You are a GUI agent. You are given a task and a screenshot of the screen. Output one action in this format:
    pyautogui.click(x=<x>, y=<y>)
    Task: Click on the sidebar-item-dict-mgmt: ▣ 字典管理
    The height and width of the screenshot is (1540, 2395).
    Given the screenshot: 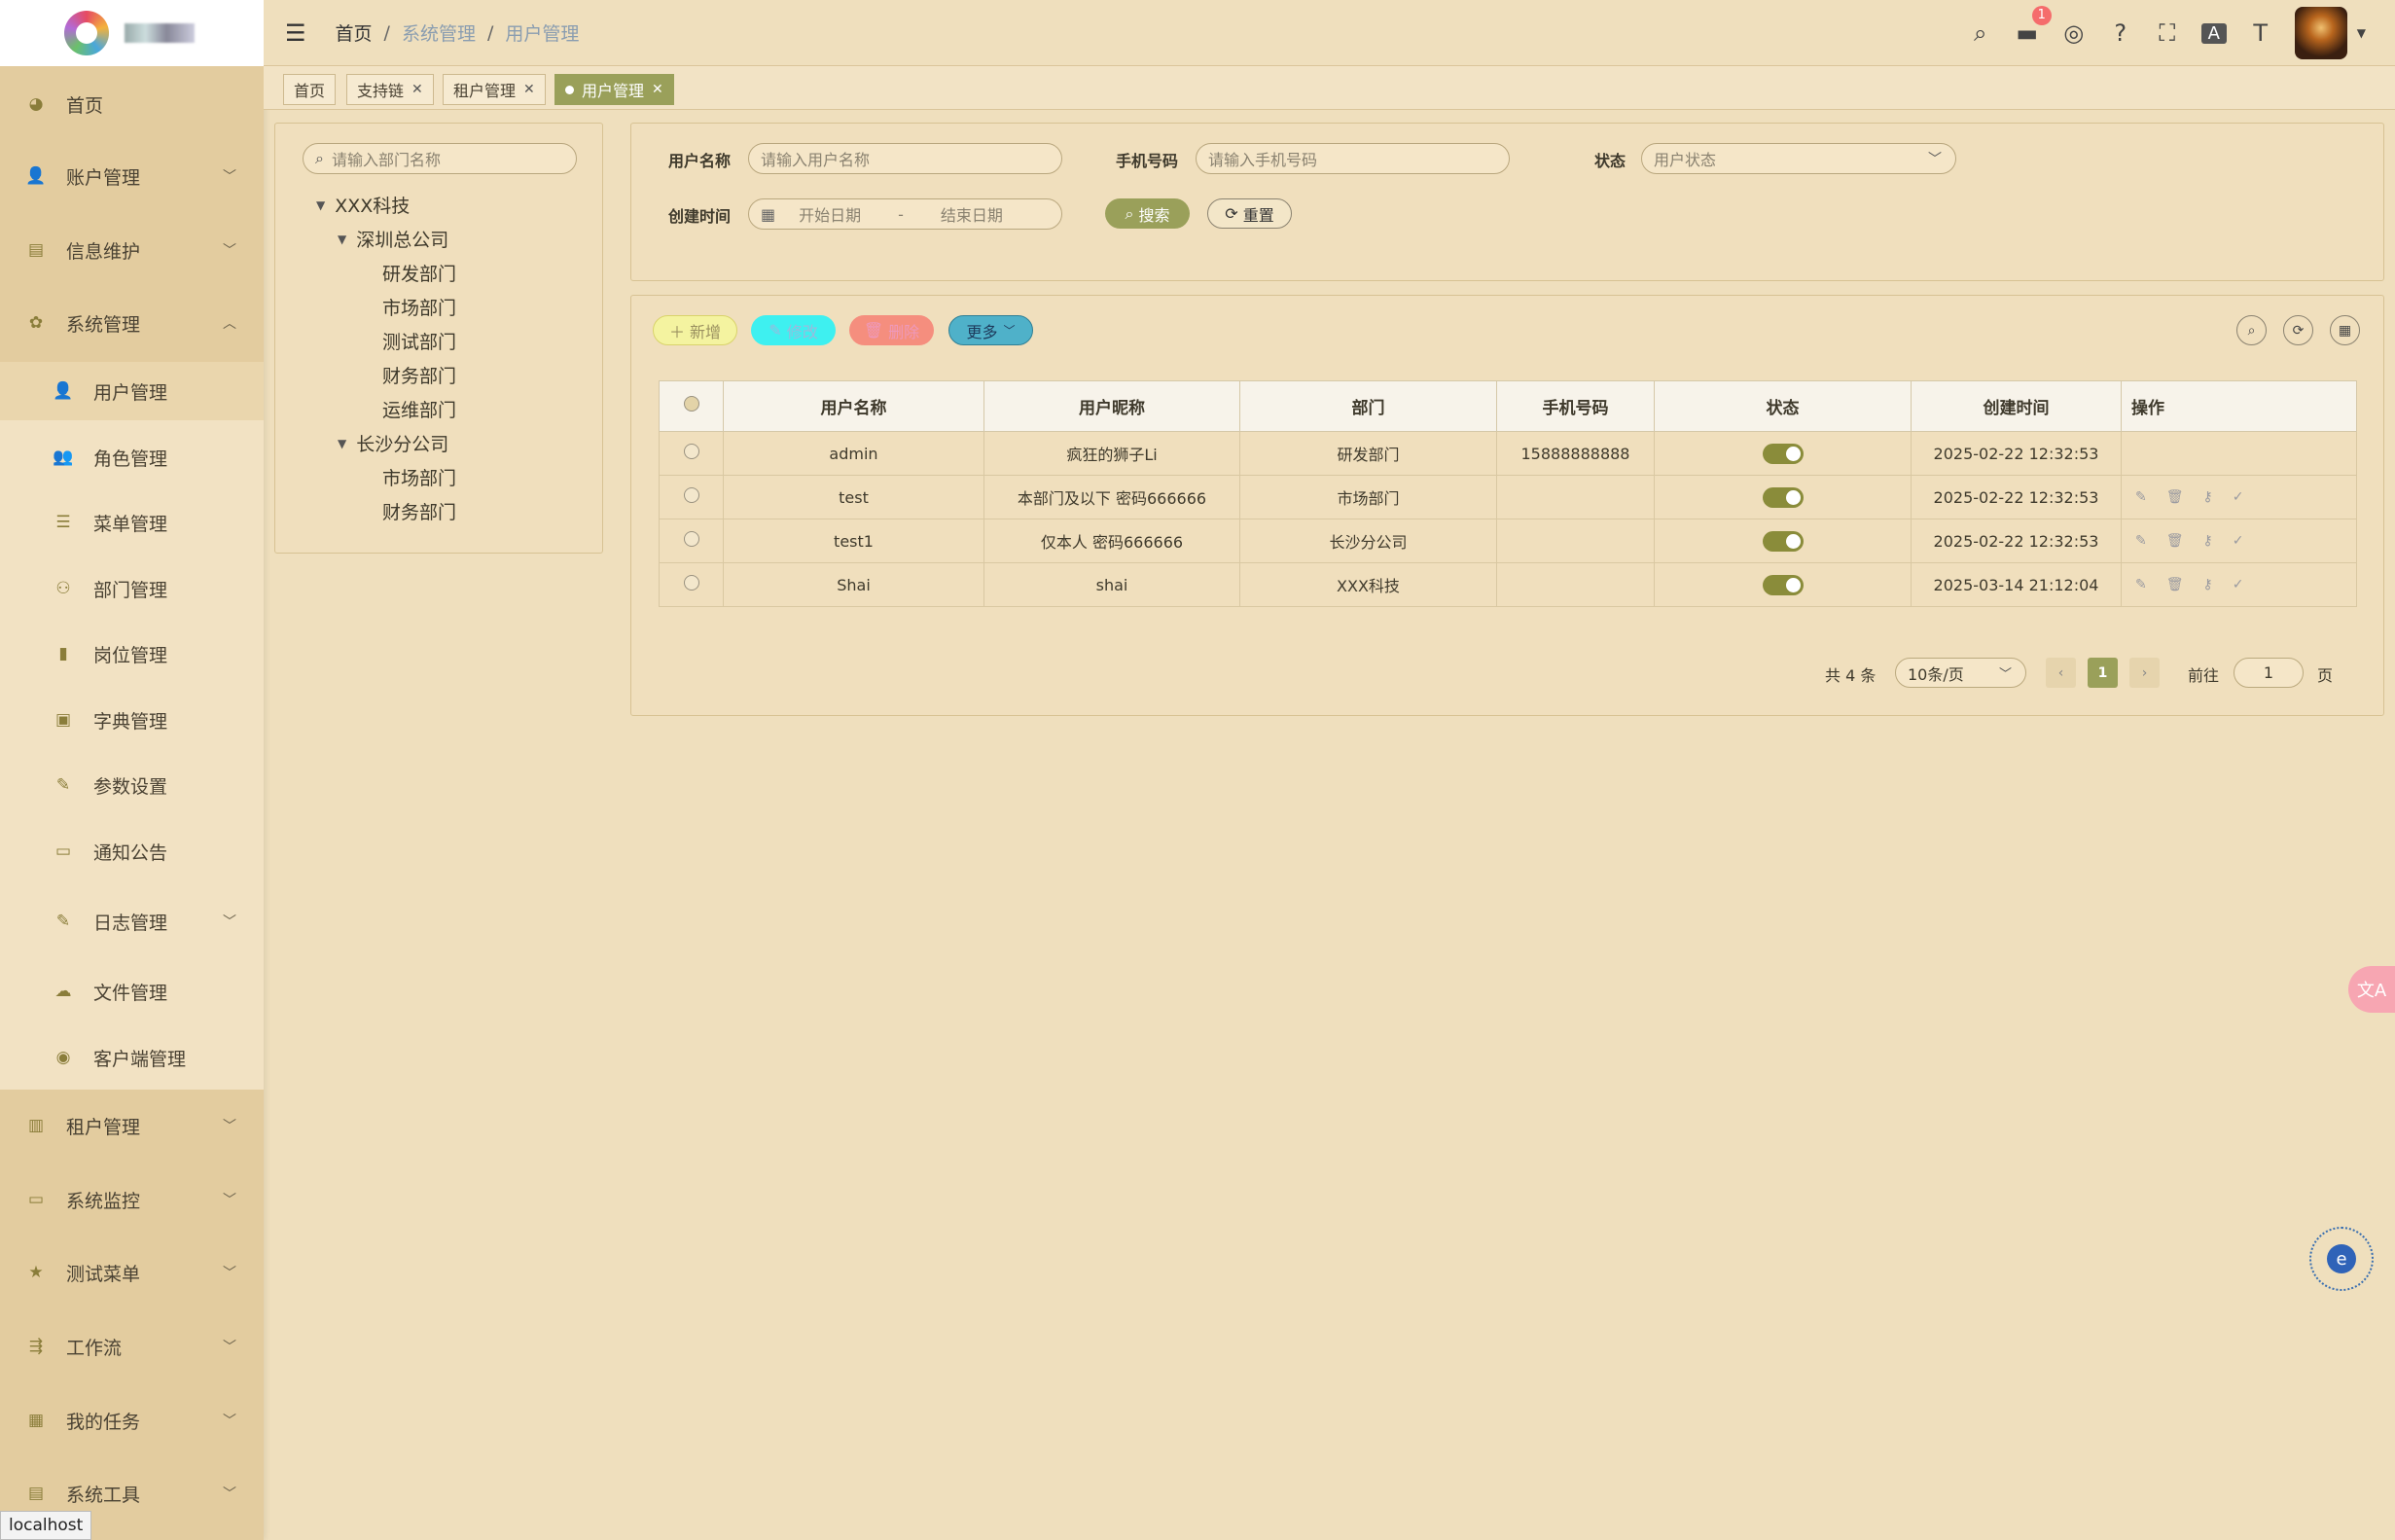 What is the action you would take?
    pyautogui.click(x=132, y=720)
    